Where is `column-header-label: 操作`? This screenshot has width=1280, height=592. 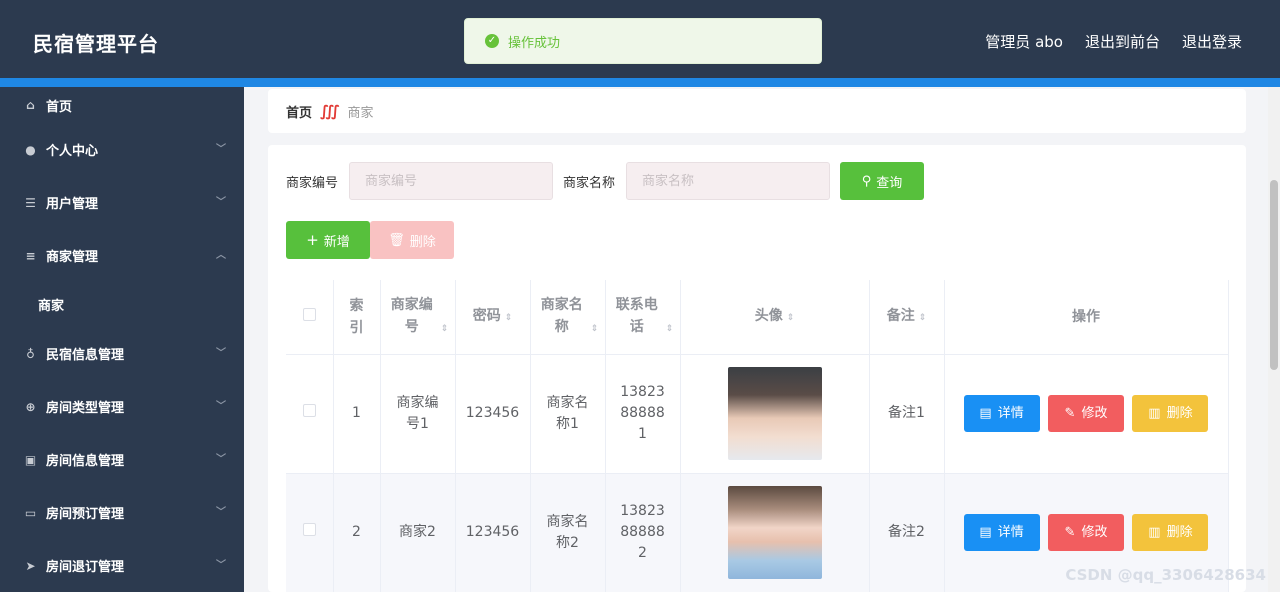
column-header-label: 操作 is located at coordinates (1086, 316).